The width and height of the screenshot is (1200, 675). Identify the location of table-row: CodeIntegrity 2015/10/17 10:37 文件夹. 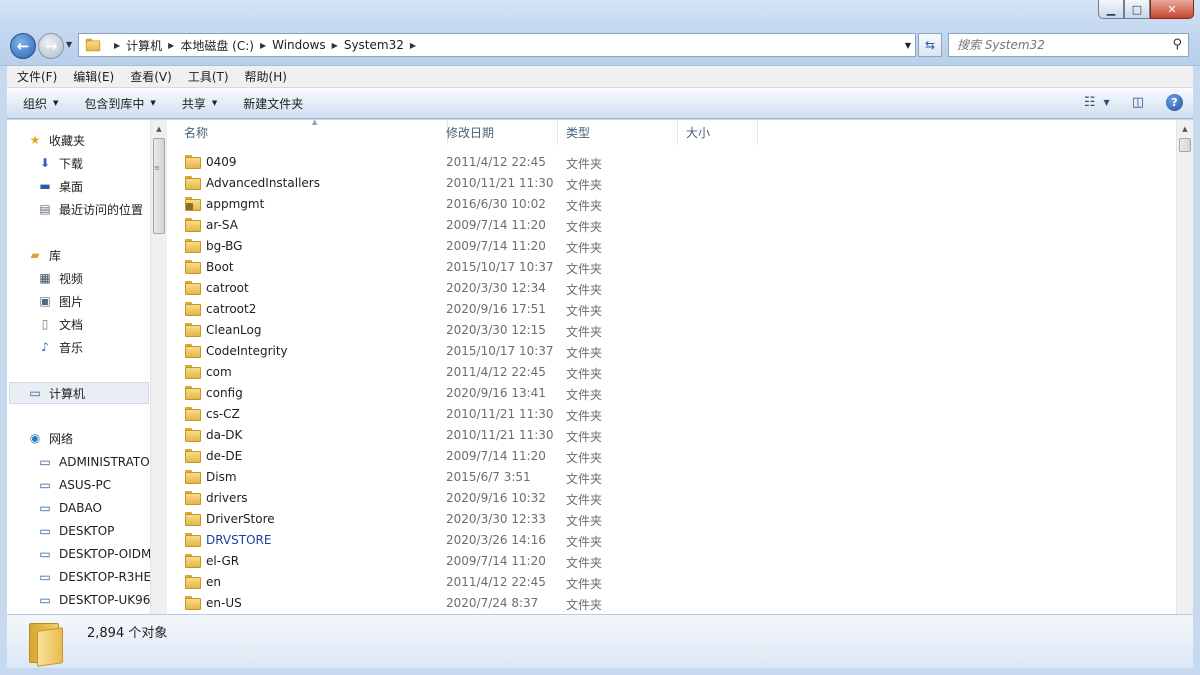
(668, 351).